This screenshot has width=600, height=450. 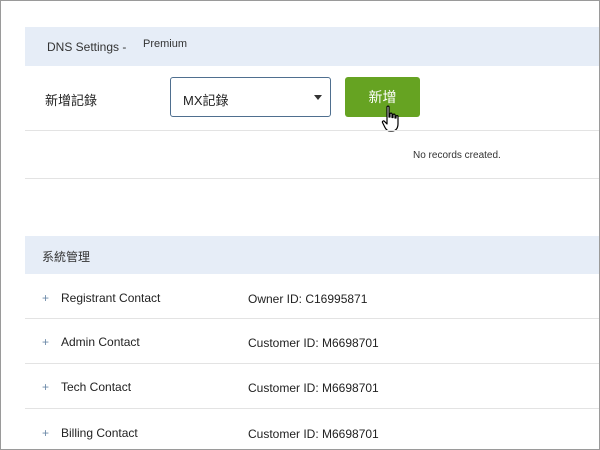 I want to click on system-management-header: 系統管理, so click(x=312, y=255).